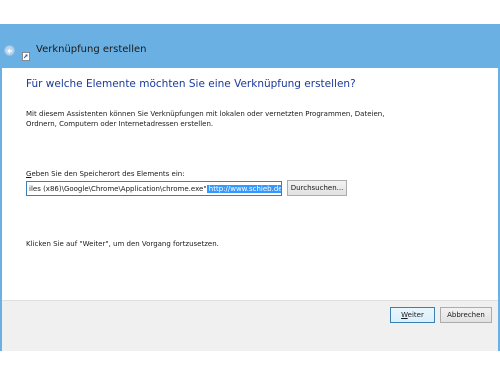  I want to click on next-button-label: eiter, so click(415, 315).